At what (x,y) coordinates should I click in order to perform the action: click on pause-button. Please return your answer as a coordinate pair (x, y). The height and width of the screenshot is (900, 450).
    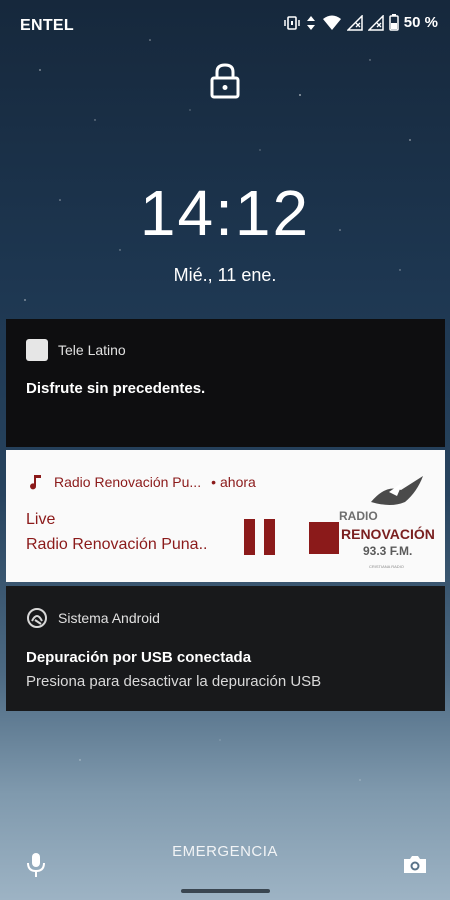
    Looking at the image, I should click on (260, 537).